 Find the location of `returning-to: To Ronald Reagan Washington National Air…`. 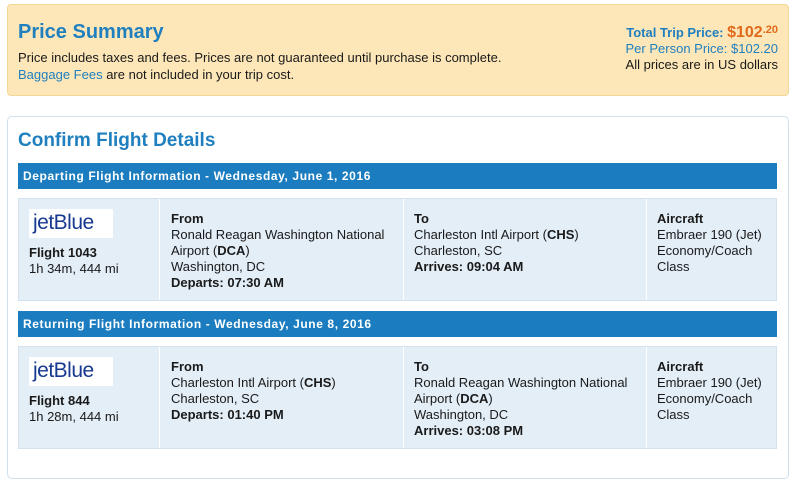

returning-to: To Ronald Reagan Washington National Air… is located at coordinates (520, 399).